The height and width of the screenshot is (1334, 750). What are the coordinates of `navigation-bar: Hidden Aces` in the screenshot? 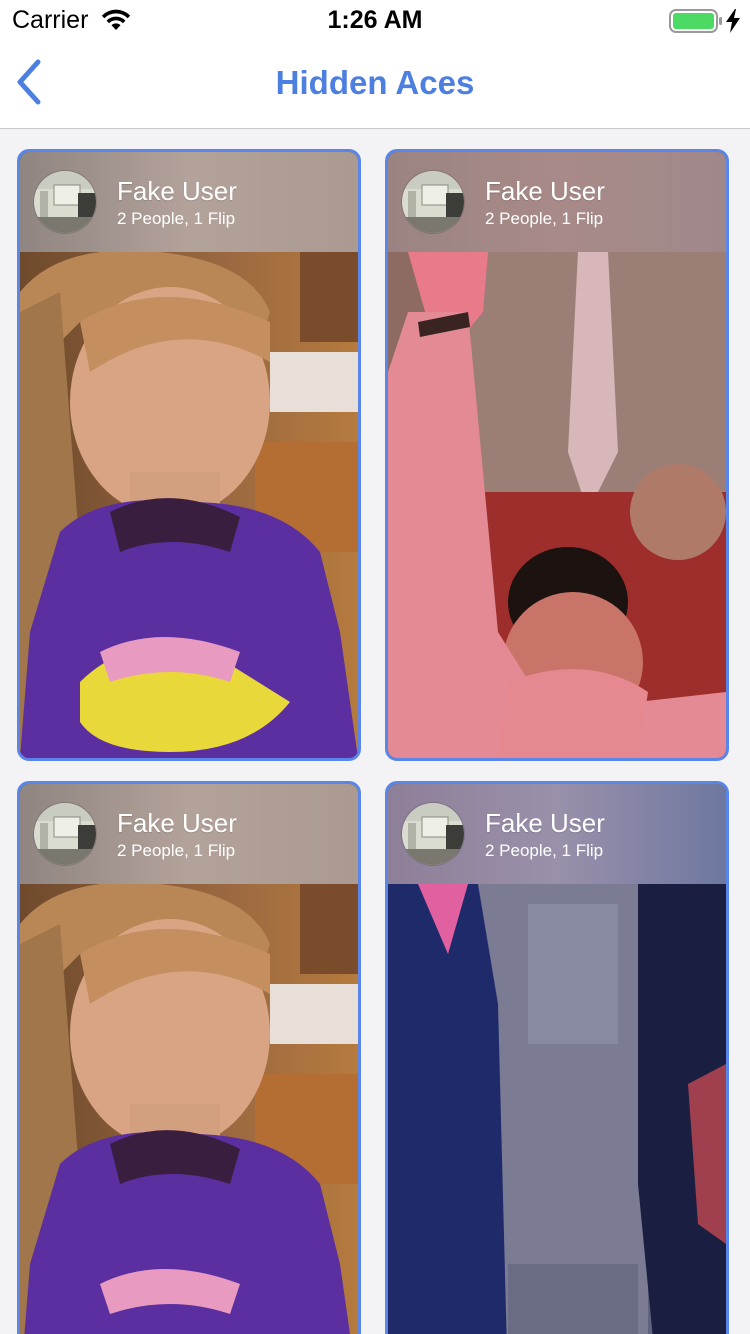 It's located at (375, 84).